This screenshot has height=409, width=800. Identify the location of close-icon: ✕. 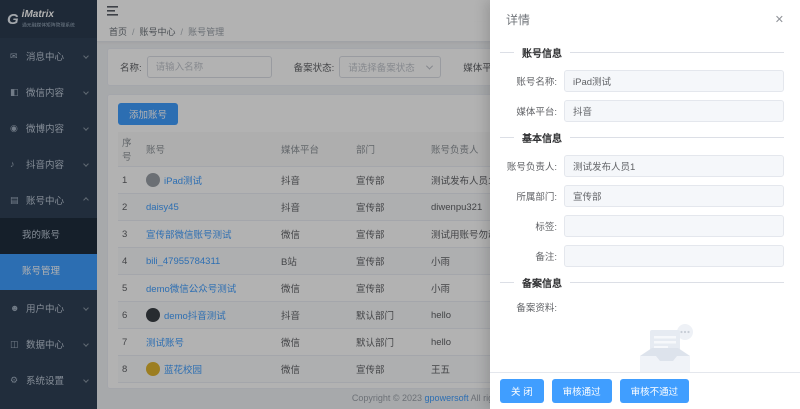
(779, 19).